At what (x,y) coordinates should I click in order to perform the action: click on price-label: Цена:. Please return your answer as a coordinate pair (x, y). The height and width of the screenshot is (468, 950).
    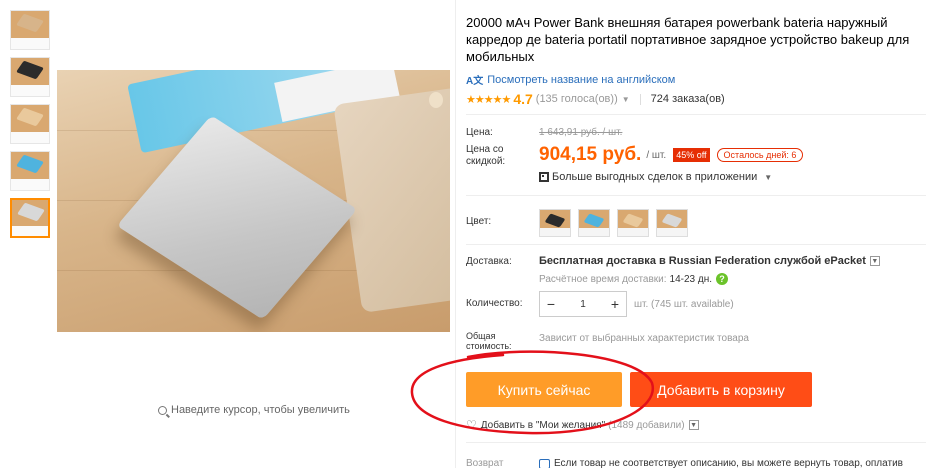
    Looking at the image, I should click on (479, 132).